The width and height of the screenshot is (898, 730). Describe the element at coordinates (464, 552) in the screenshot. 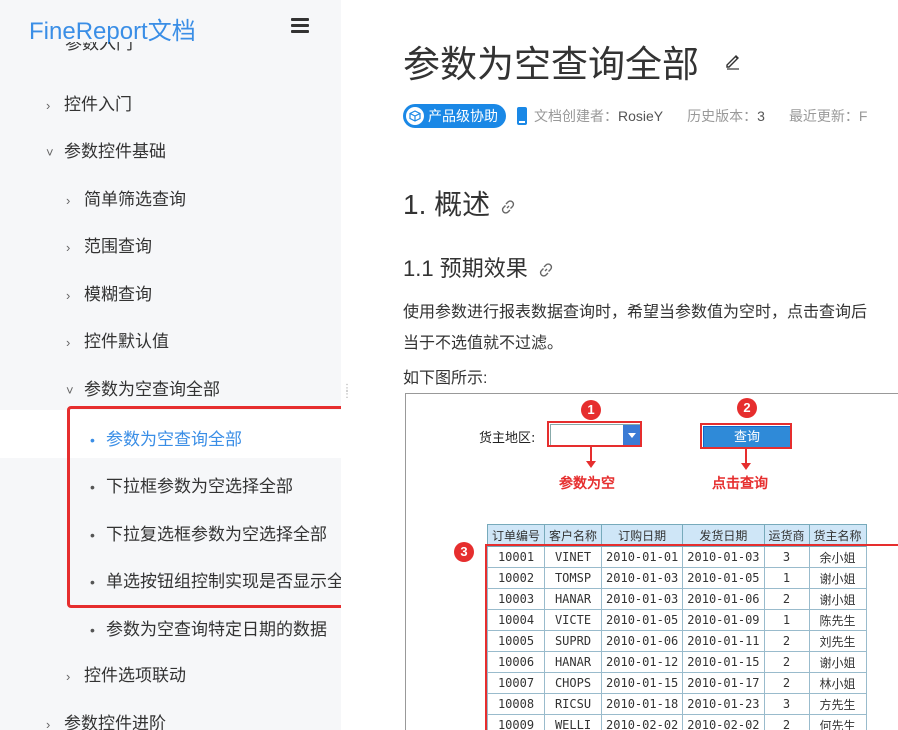

I see `step-badge-3: 3` at that location.